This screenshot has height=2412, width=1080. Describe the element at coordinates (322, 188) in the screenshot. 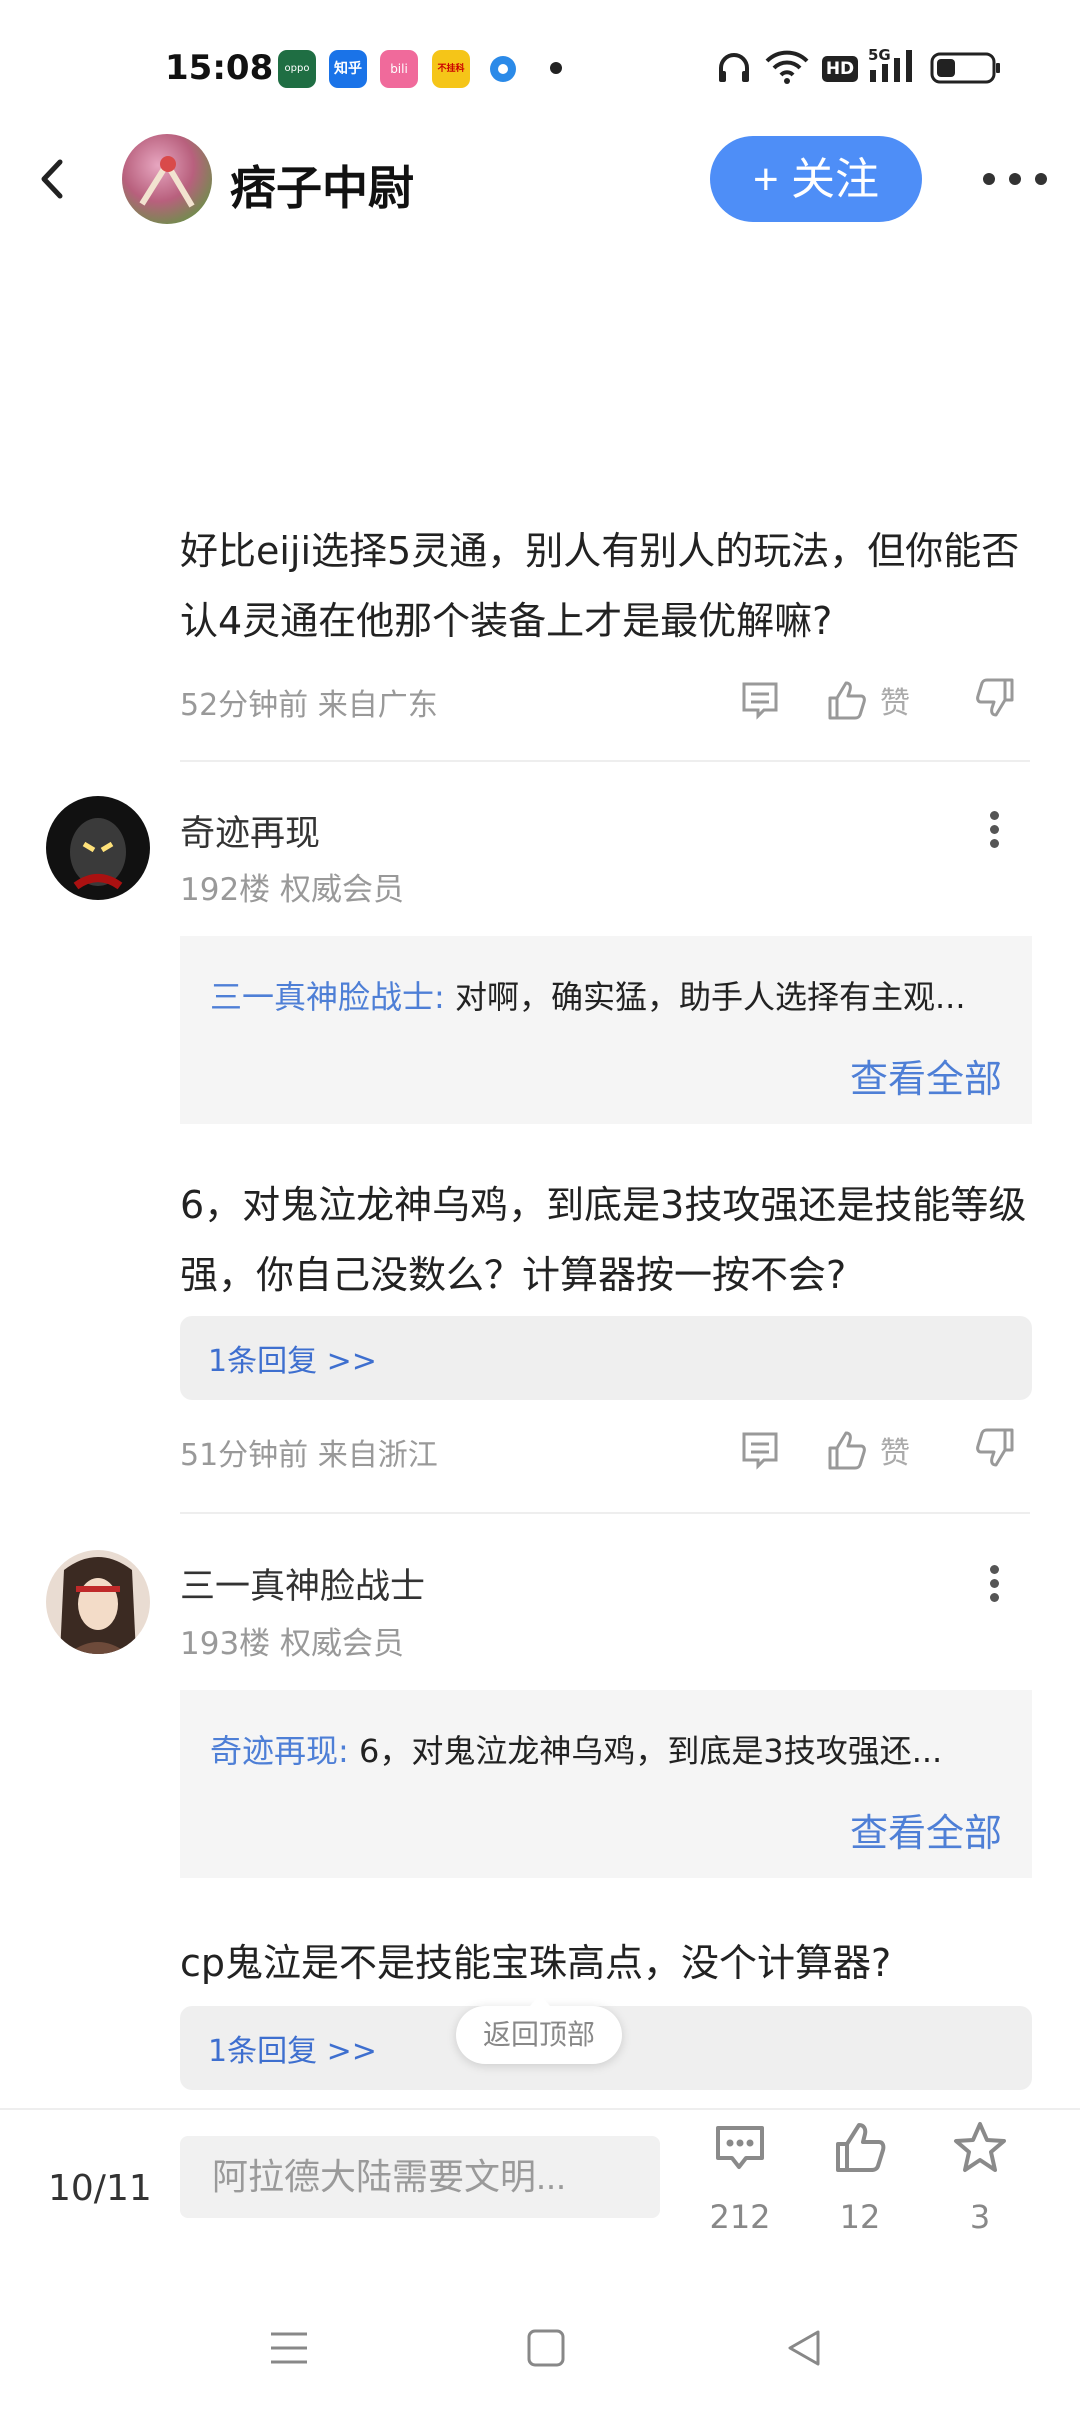

I see `page-title: 痞子中尉` at that location.